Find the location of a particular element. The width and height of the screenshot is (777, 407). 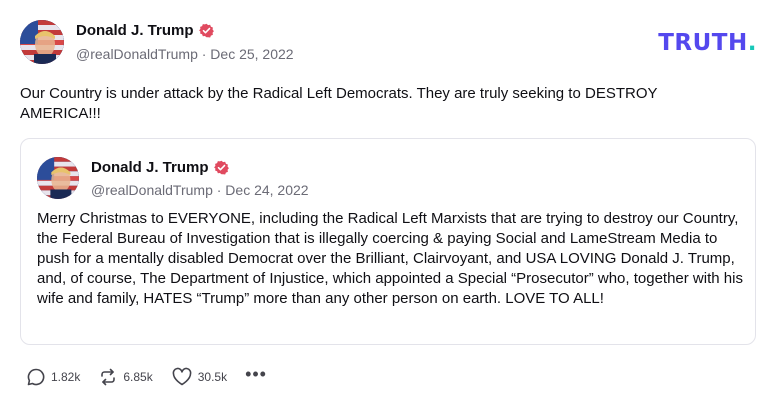

post-actions-bar: 1.82k 6.85k 30.5k ••• is located at coordinates (146, 376).